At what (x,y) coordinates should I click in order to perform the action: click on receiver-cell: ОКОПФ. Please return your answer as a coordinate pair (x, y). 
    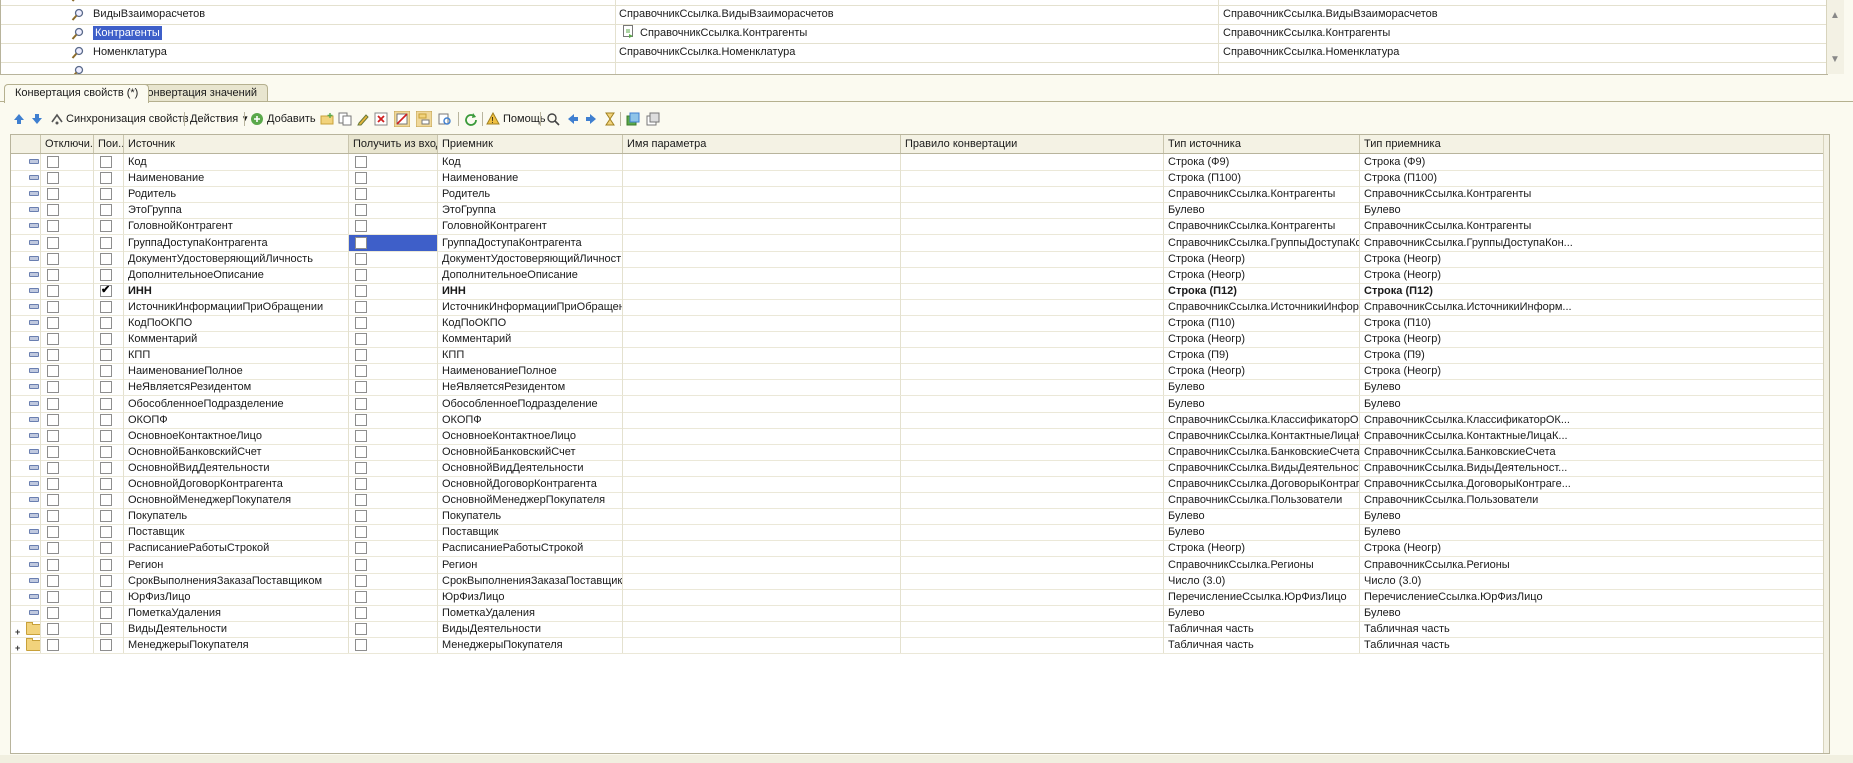
    Looking at the image, I should click on (530, 419).